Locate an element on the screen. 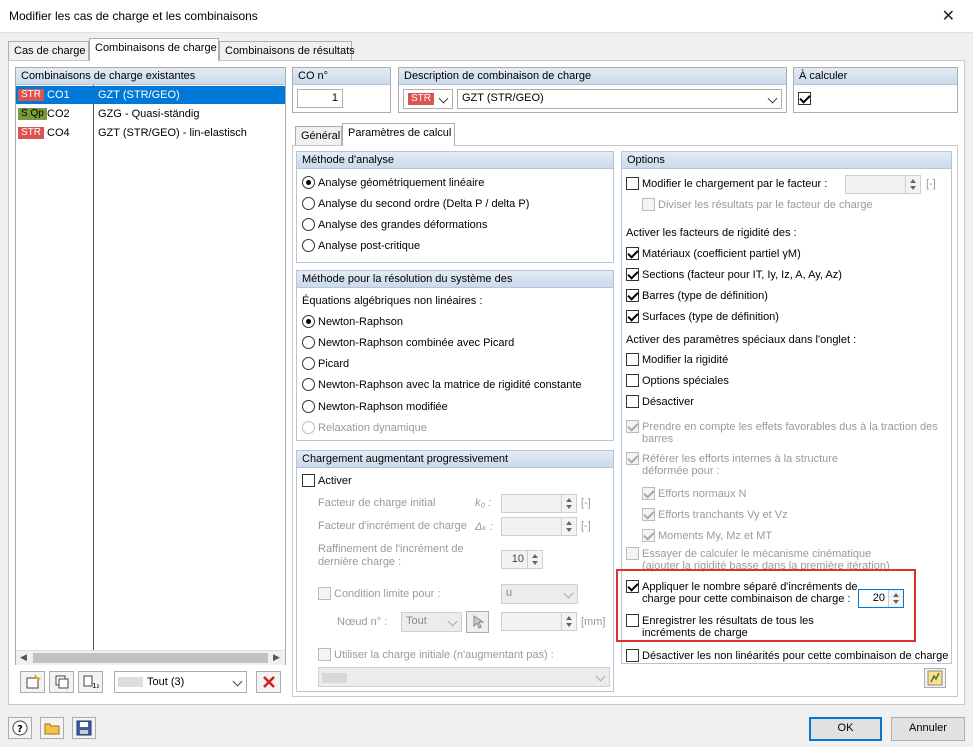 This screenshot has height=747, width=973. description-label: Description de combinaison de charge is located at coordinates (592, 76).